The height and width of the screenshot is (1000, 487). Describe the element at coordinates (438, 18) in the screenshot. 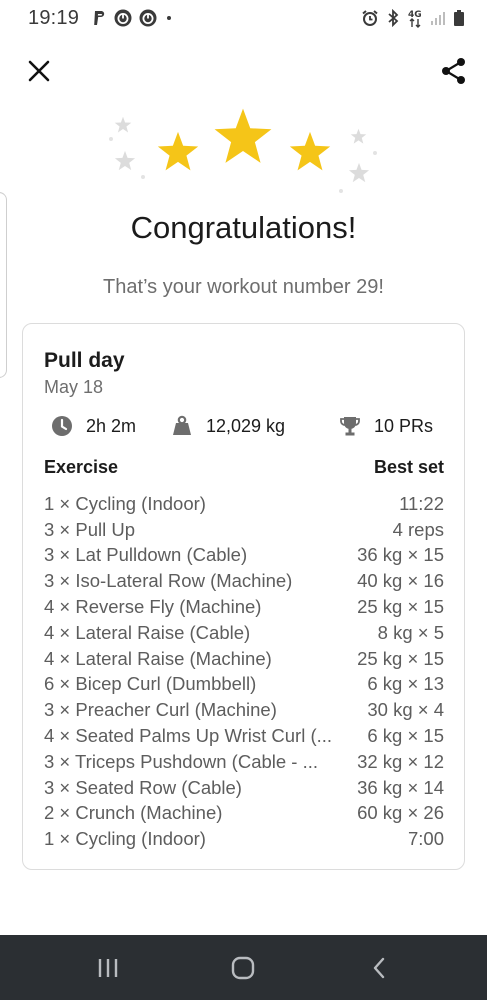

I see `signal-icon` at that location.